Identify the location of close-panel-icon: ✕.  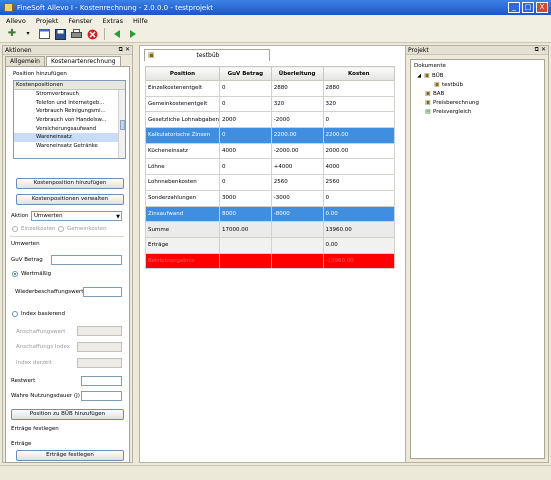
(127, 50).